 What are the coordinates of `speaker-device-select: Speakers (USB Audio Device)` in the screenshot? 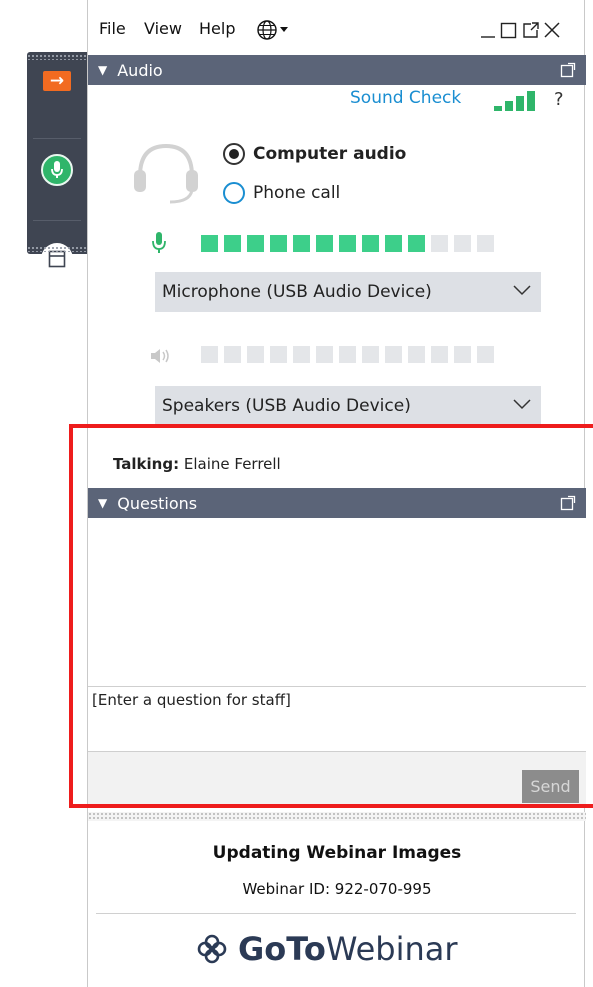 It's located at (348, 406).